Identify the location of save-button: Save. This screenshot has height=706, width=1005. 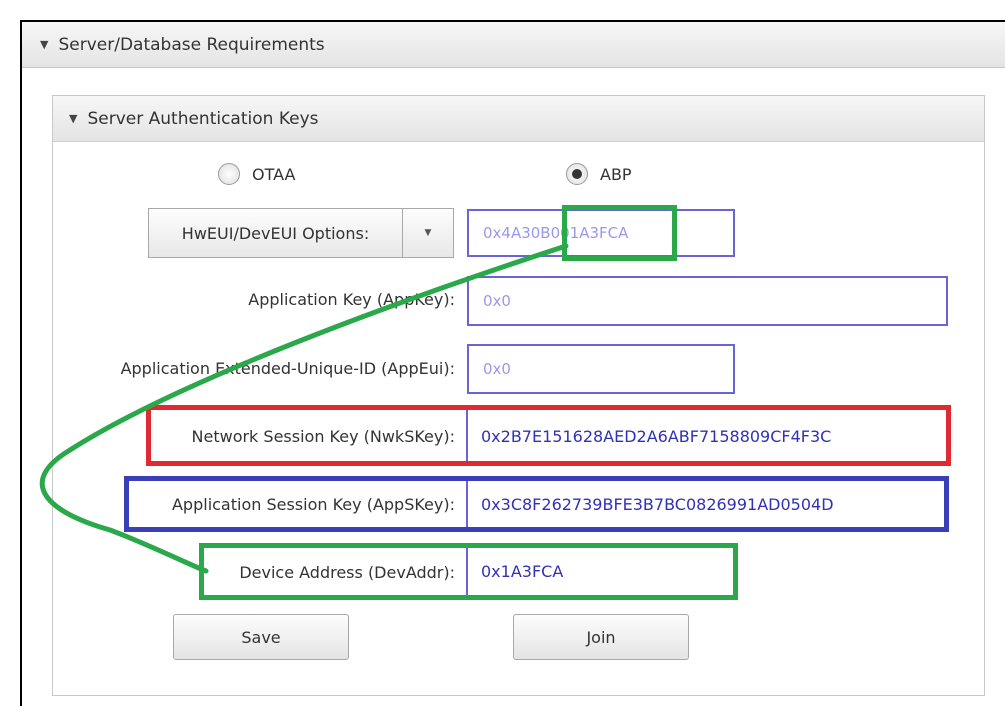
(261, 637).